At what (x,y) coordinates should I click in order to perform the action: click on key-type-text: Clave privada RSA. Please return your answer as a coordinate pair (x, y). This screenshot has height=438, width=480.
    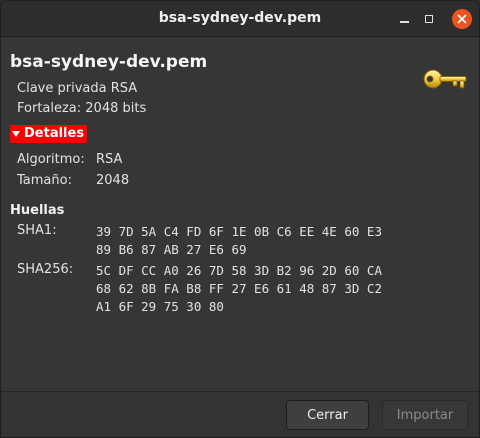
    Looking at the image, I should click on (77, 88).